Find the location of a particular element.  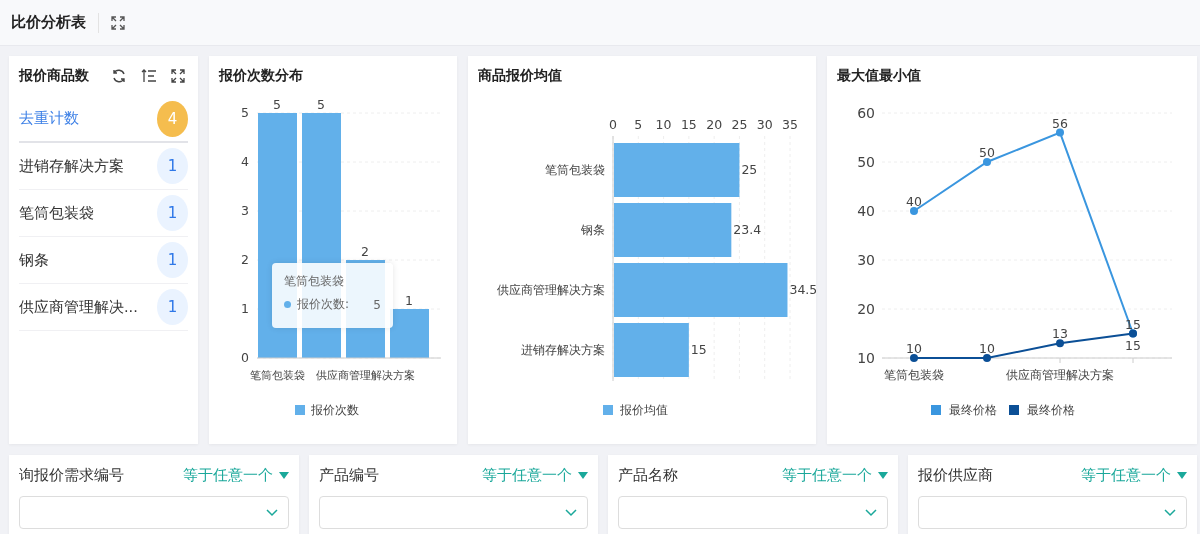

point-value-label: 15 is located at coordinates (1133, 345).